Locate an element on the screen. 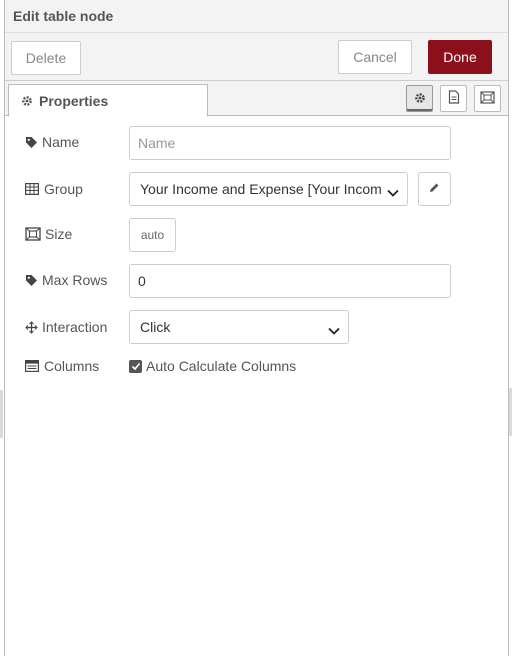  edit-group-button is located at coordinates (434, 189).